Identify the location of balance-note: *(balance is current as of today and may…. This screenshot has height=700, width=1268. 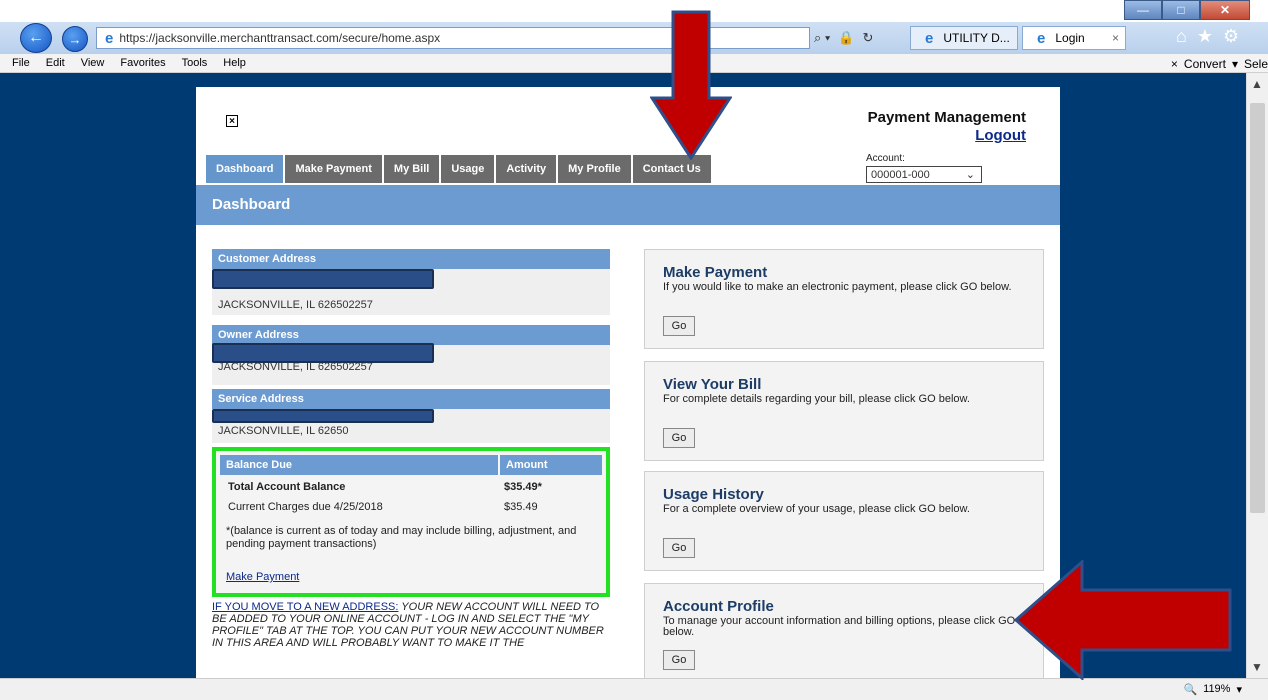
(401, 537).